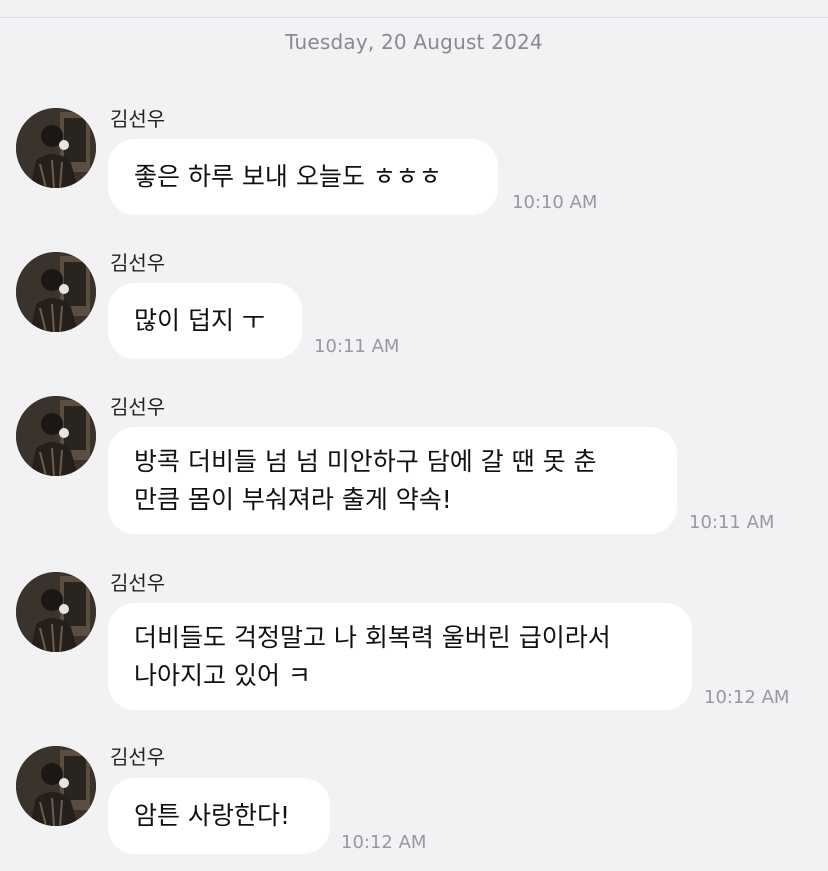  What do you see at coordinates (414, 17) in the screenshot?
I see `top-divider` at bounding box center [414, 17].